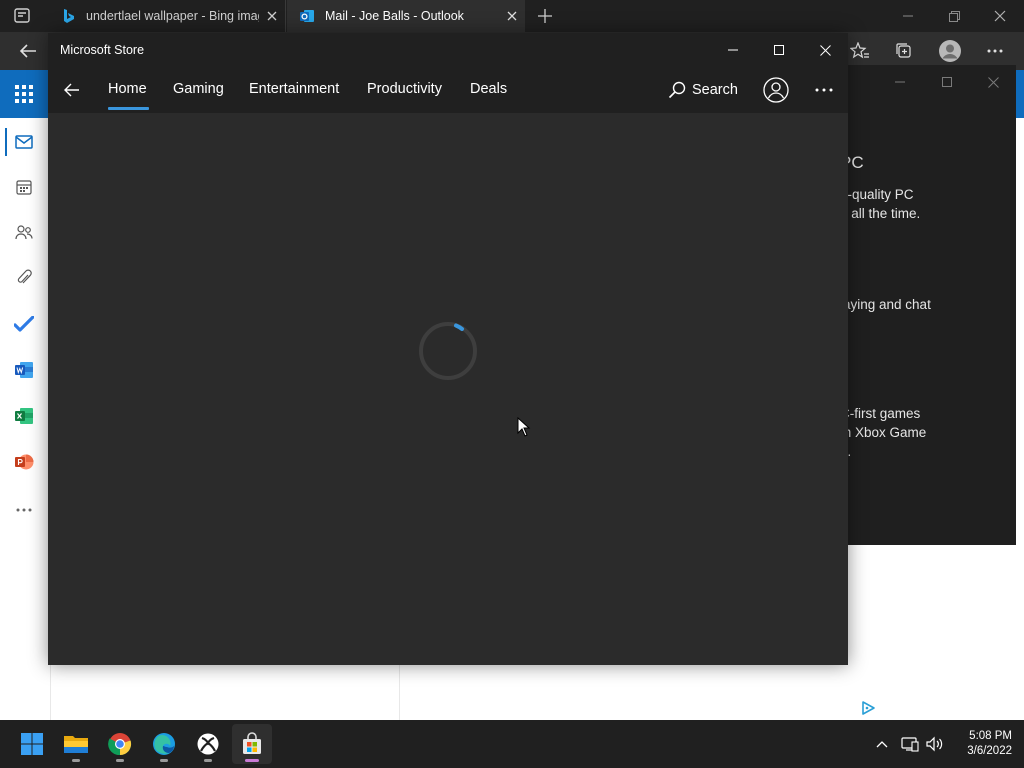 This screenshot has height=768, width=1024. What do you see at coordinates (32, 744) in the screenshot?
I see `windows-start-icon` at bounding box center [32, 744].